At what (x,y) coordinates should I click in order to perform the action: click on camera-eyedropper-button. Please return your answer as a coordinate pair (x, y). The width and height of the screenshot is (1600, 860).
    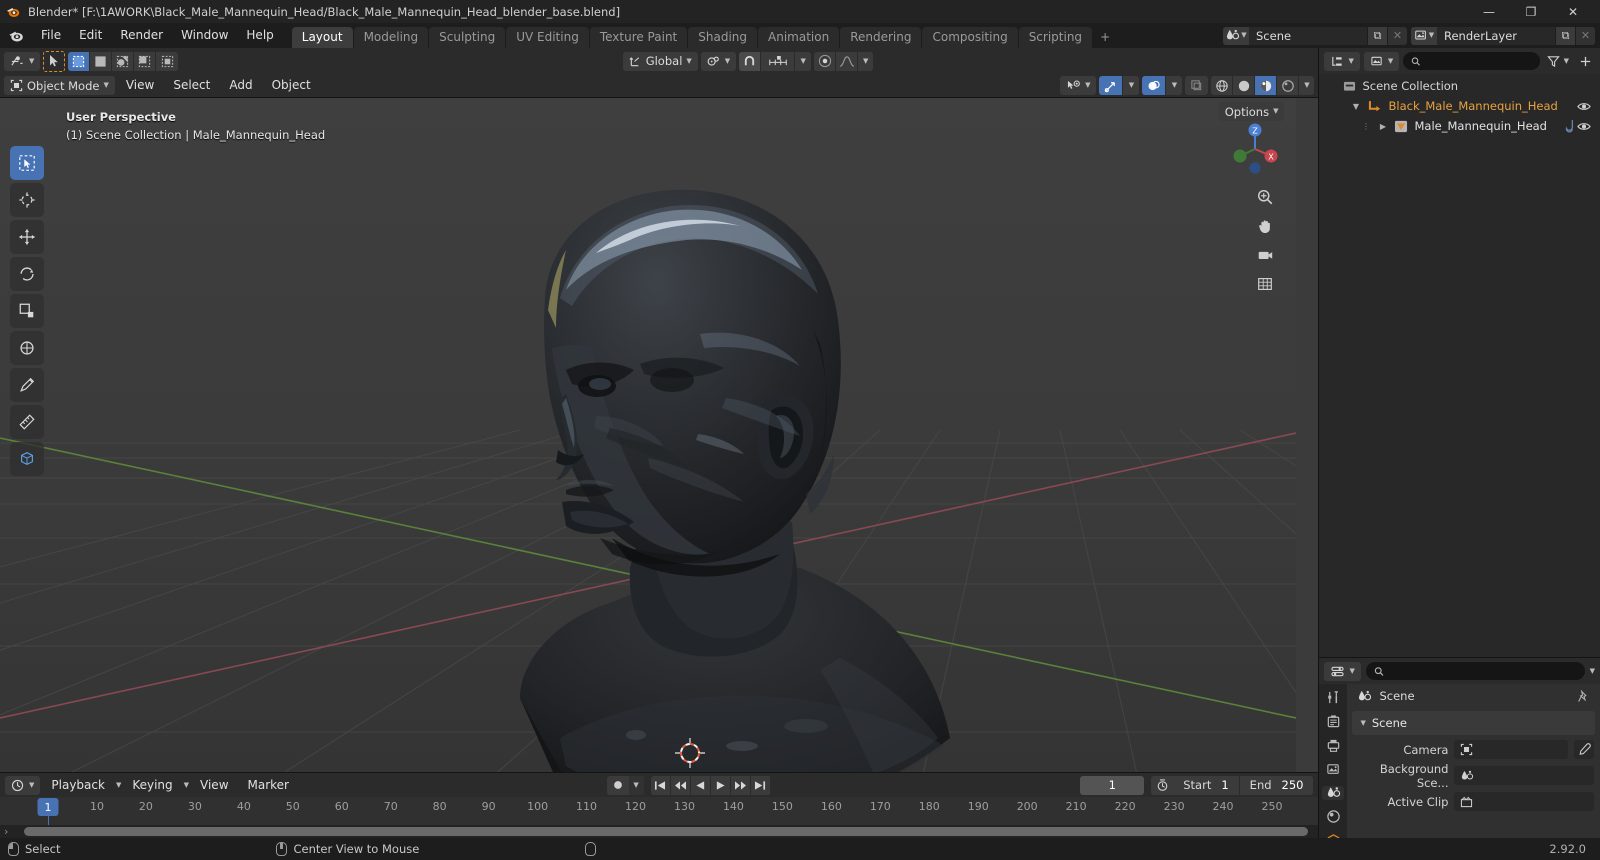
    Looking at the image, I should click on (1584, 749).